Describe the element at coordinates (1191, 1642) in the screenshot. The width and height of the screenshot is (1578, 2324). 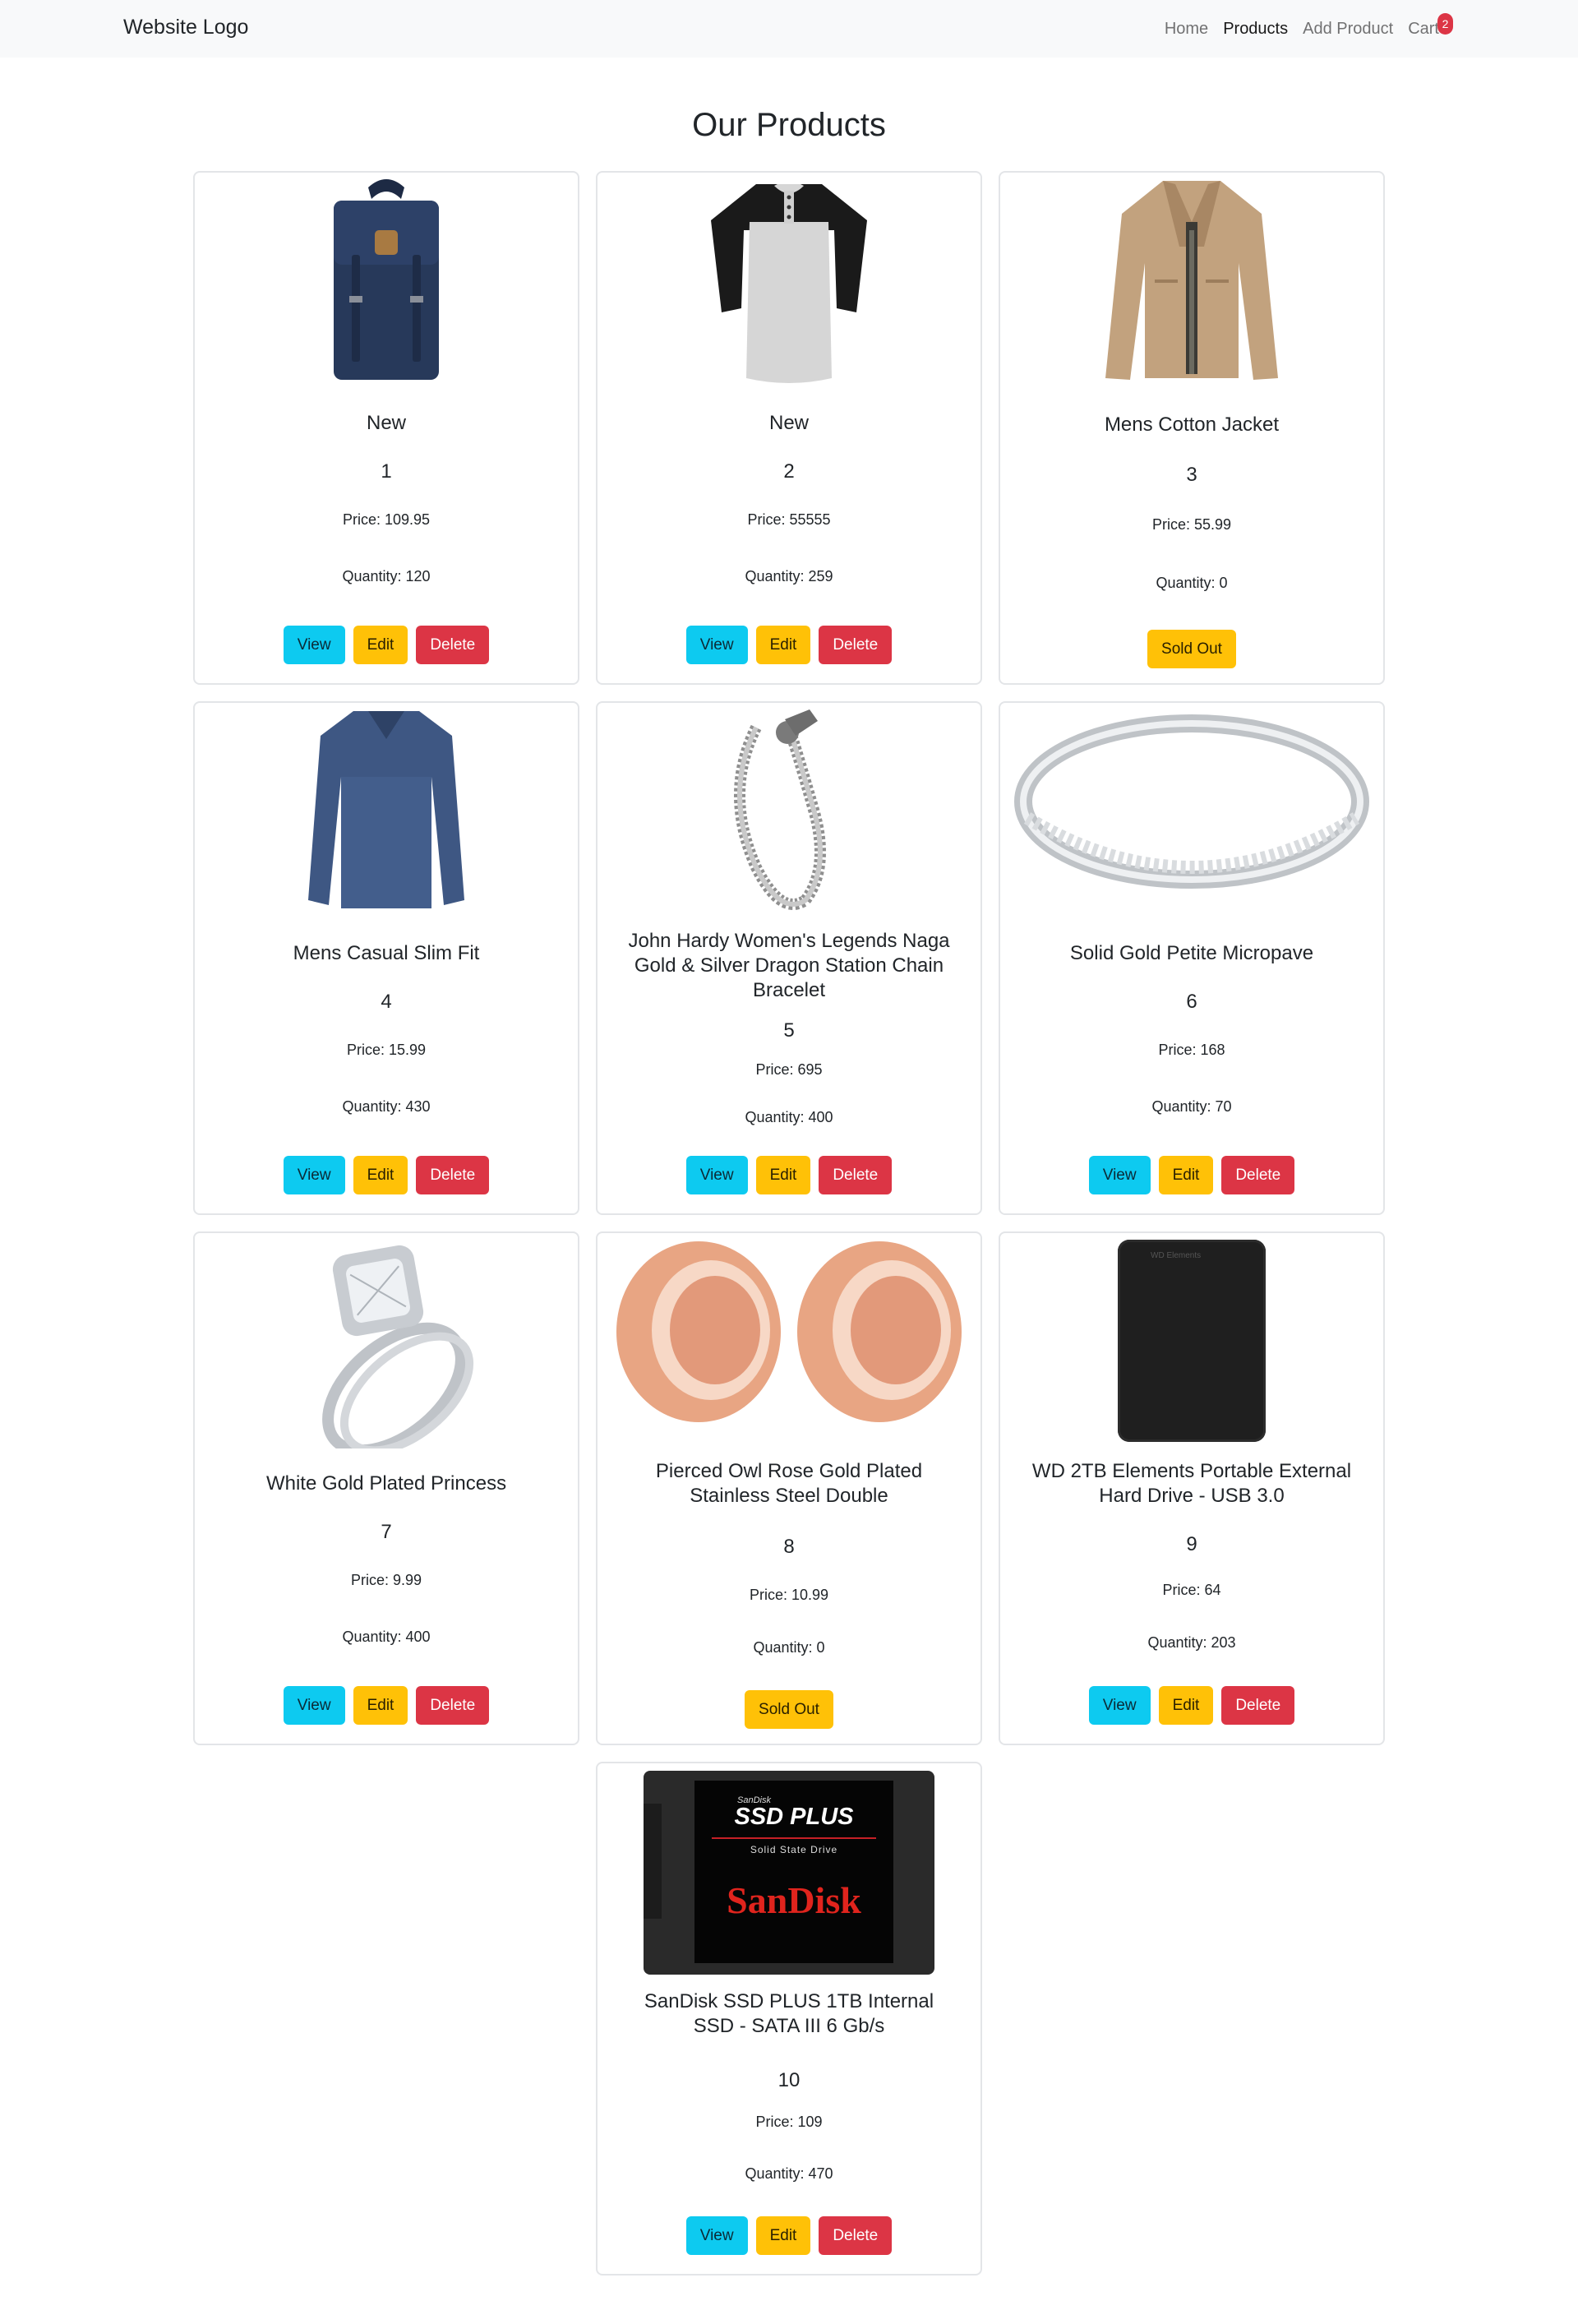
I see `product-quantity: Quantity: 203` at that location.